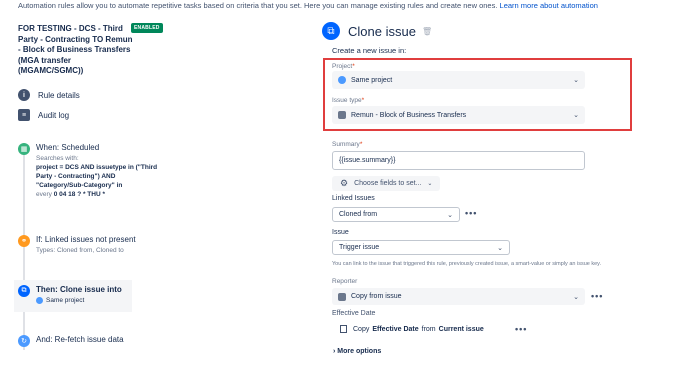 This screenshot has width=695, height=389. What do you see at coordinates (361, 329) in the screenshot?
I see `copy-word: Copy` at bounding box center [361, 329].